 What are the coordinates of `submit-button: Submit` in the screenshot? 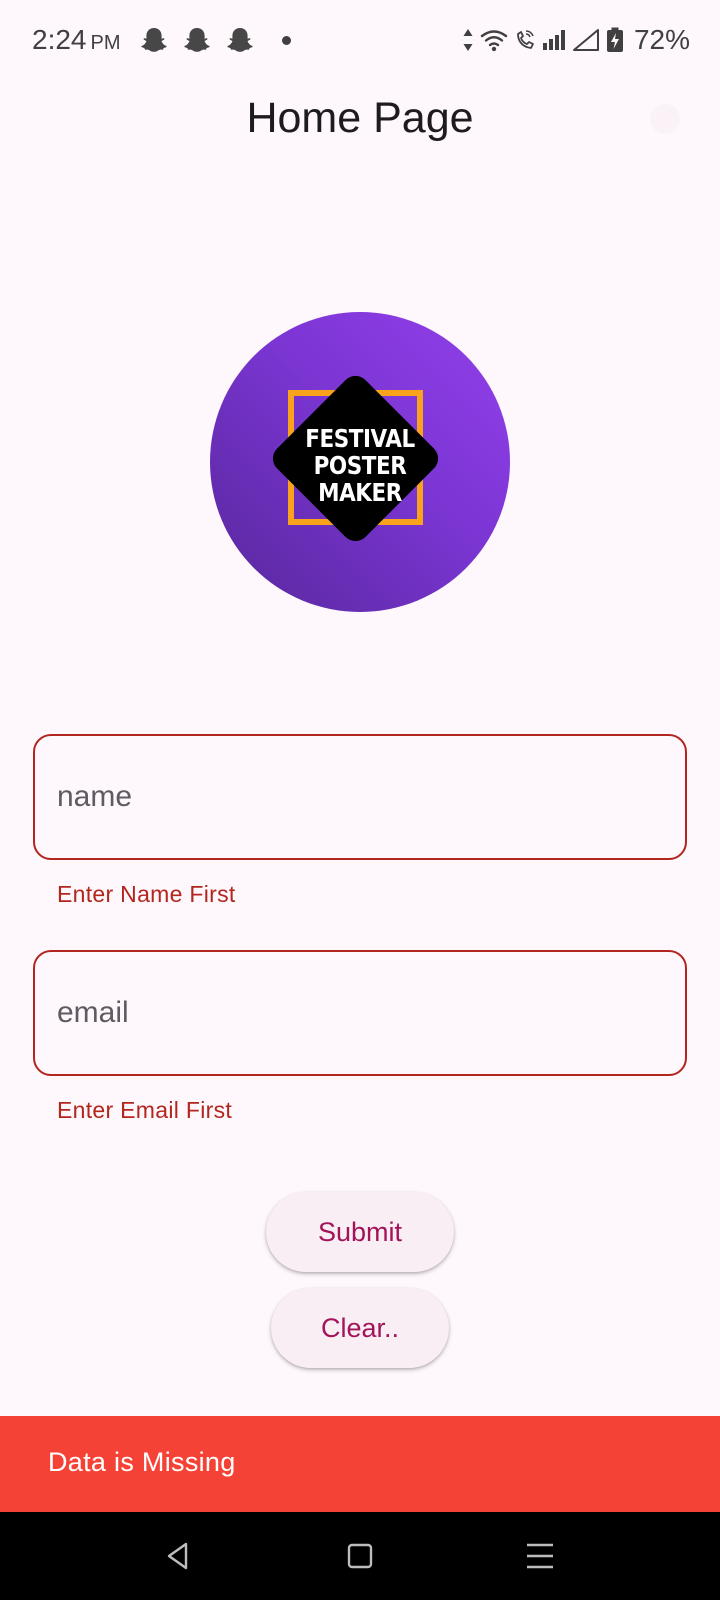 It's located at (360, 1232).